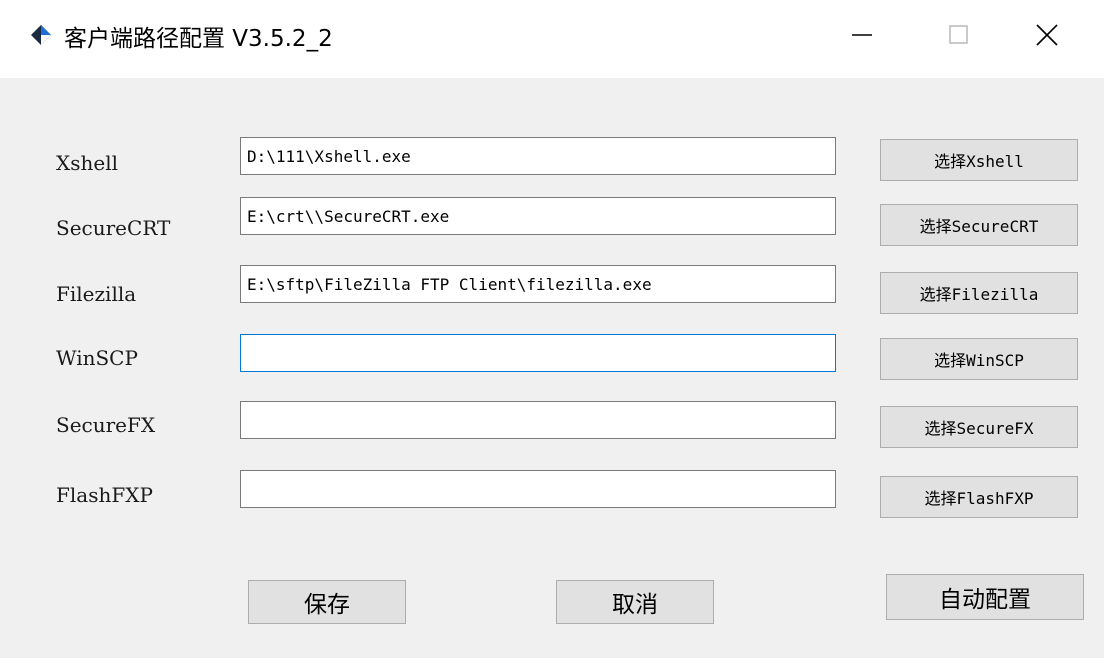  I want to click on window-title: 客户端路径配置 V3.5.2_2, so click(198, 39).